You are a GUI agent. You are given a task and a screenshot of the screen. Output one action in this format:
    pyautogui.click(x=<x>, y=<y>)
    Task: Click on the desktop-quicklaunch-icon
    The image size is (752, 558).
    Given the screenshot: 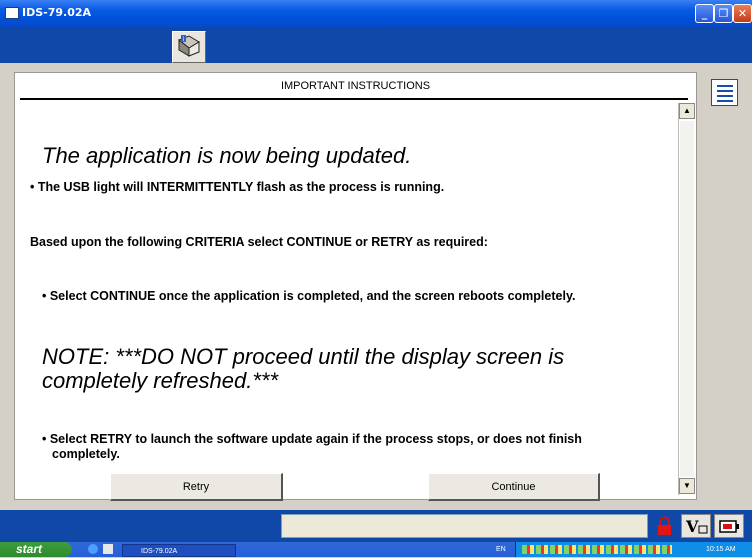 What is the action you would take?
    pyautogui.click(x=108, y=549)
    